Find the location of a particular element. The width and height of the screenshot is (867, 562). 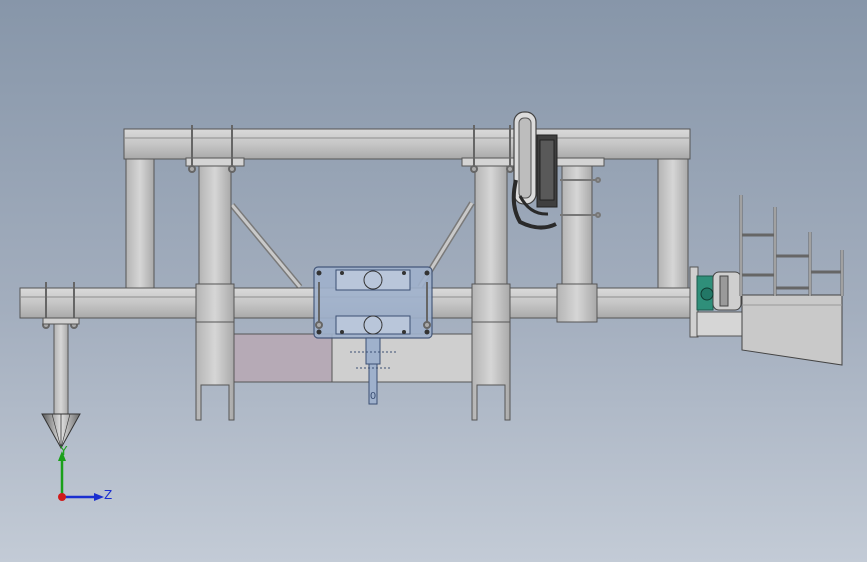

top-beam is located at coordinates (407, 144).